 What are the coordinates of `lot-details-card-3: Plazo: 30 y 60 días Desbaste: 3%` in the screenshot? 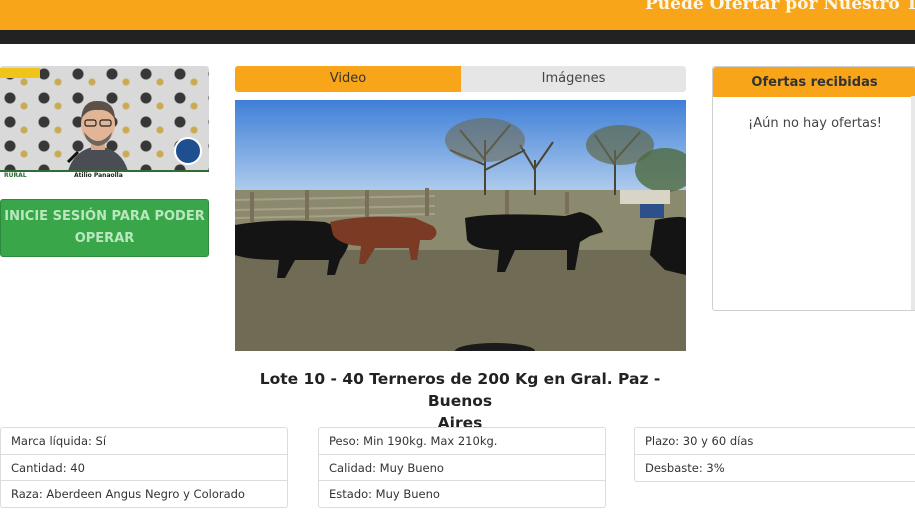 It's located at (774, 454).